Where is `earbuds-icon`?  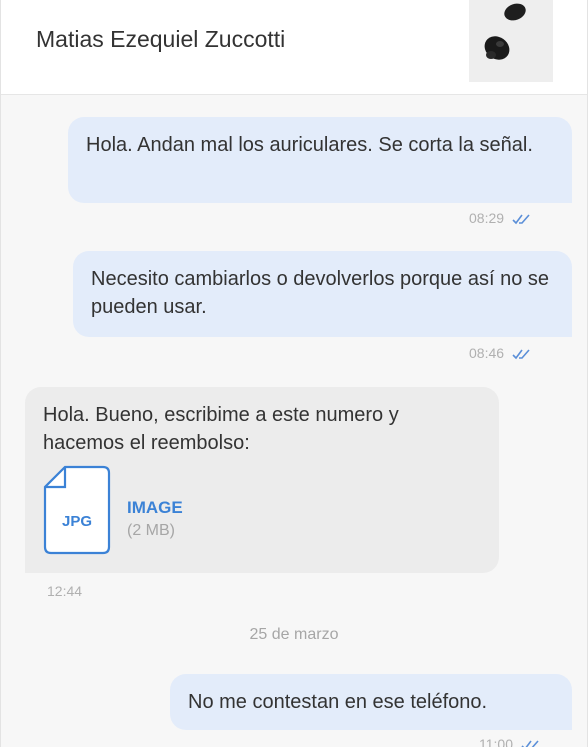 earbuds-icon is located at coordinates (505, 31).